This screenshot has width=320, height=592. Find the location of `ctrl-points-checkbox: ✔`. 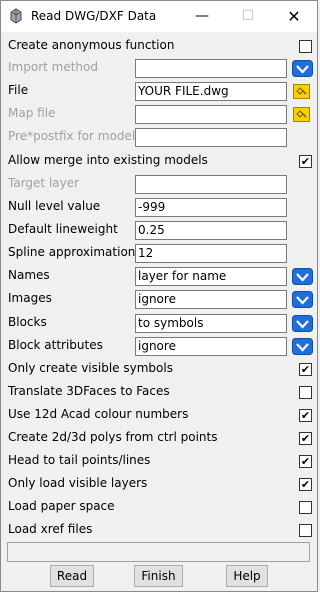

ctrl-points-checkbox: ✔ is located at coordinates (305, 438).